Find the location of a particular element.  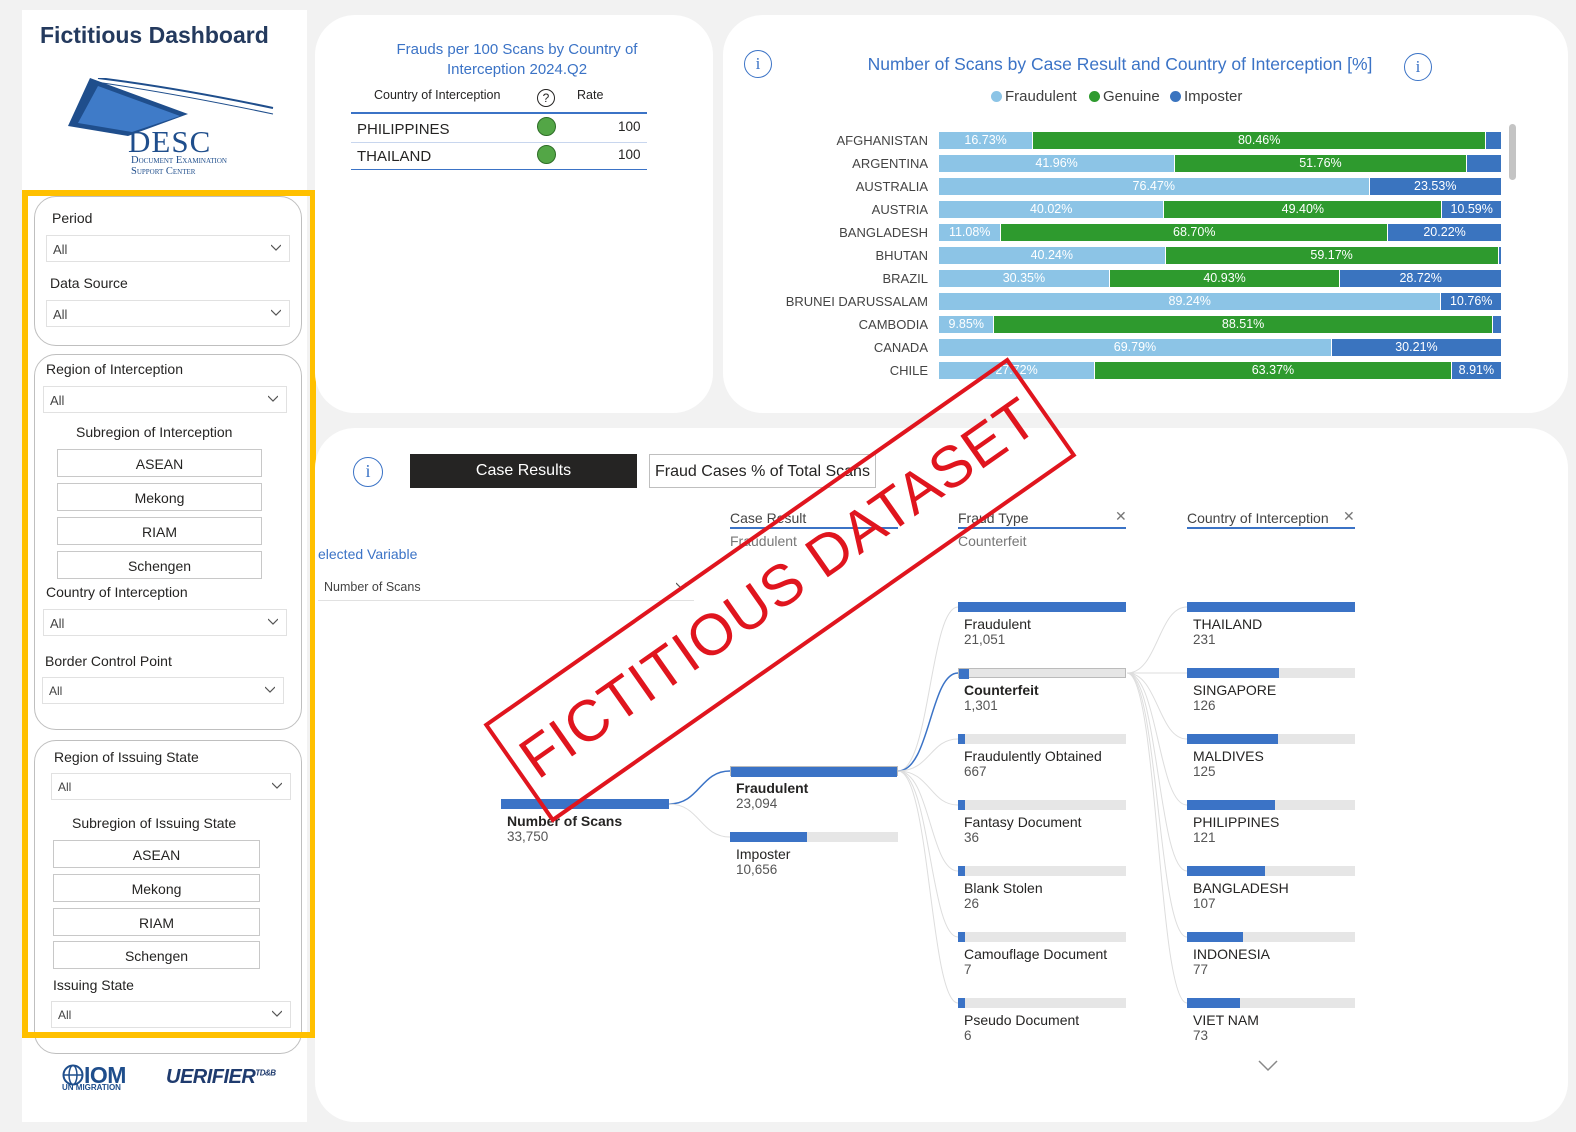

tree-node-value: 10,656 is located at coordinates (757, 869).